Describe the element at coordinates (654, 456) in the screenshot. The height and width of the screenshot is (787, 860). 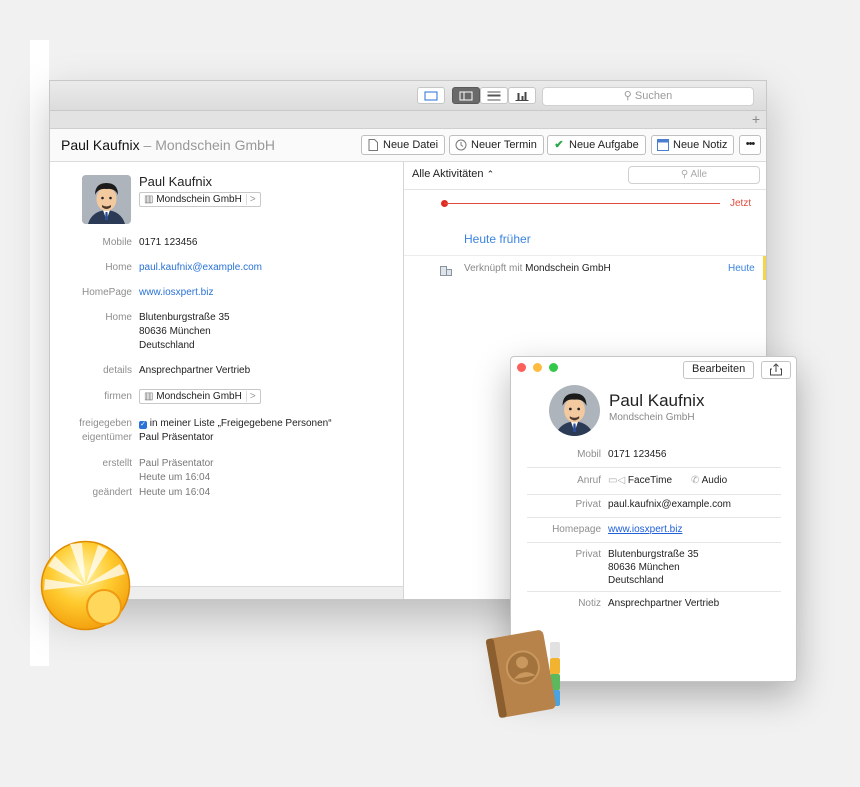
I see `card-row-mobile: Mobil 0171 123456` at that location.